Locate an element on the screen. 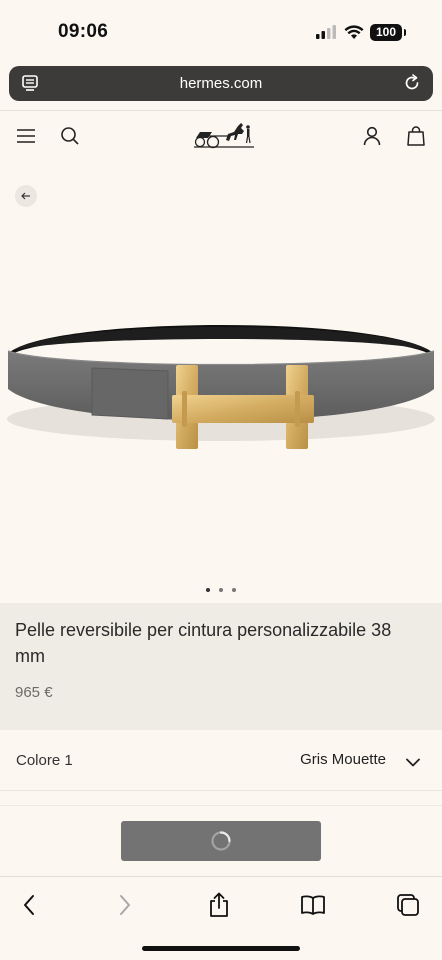  status-bar: 09:06 100 is located at coordinates (221, 31).